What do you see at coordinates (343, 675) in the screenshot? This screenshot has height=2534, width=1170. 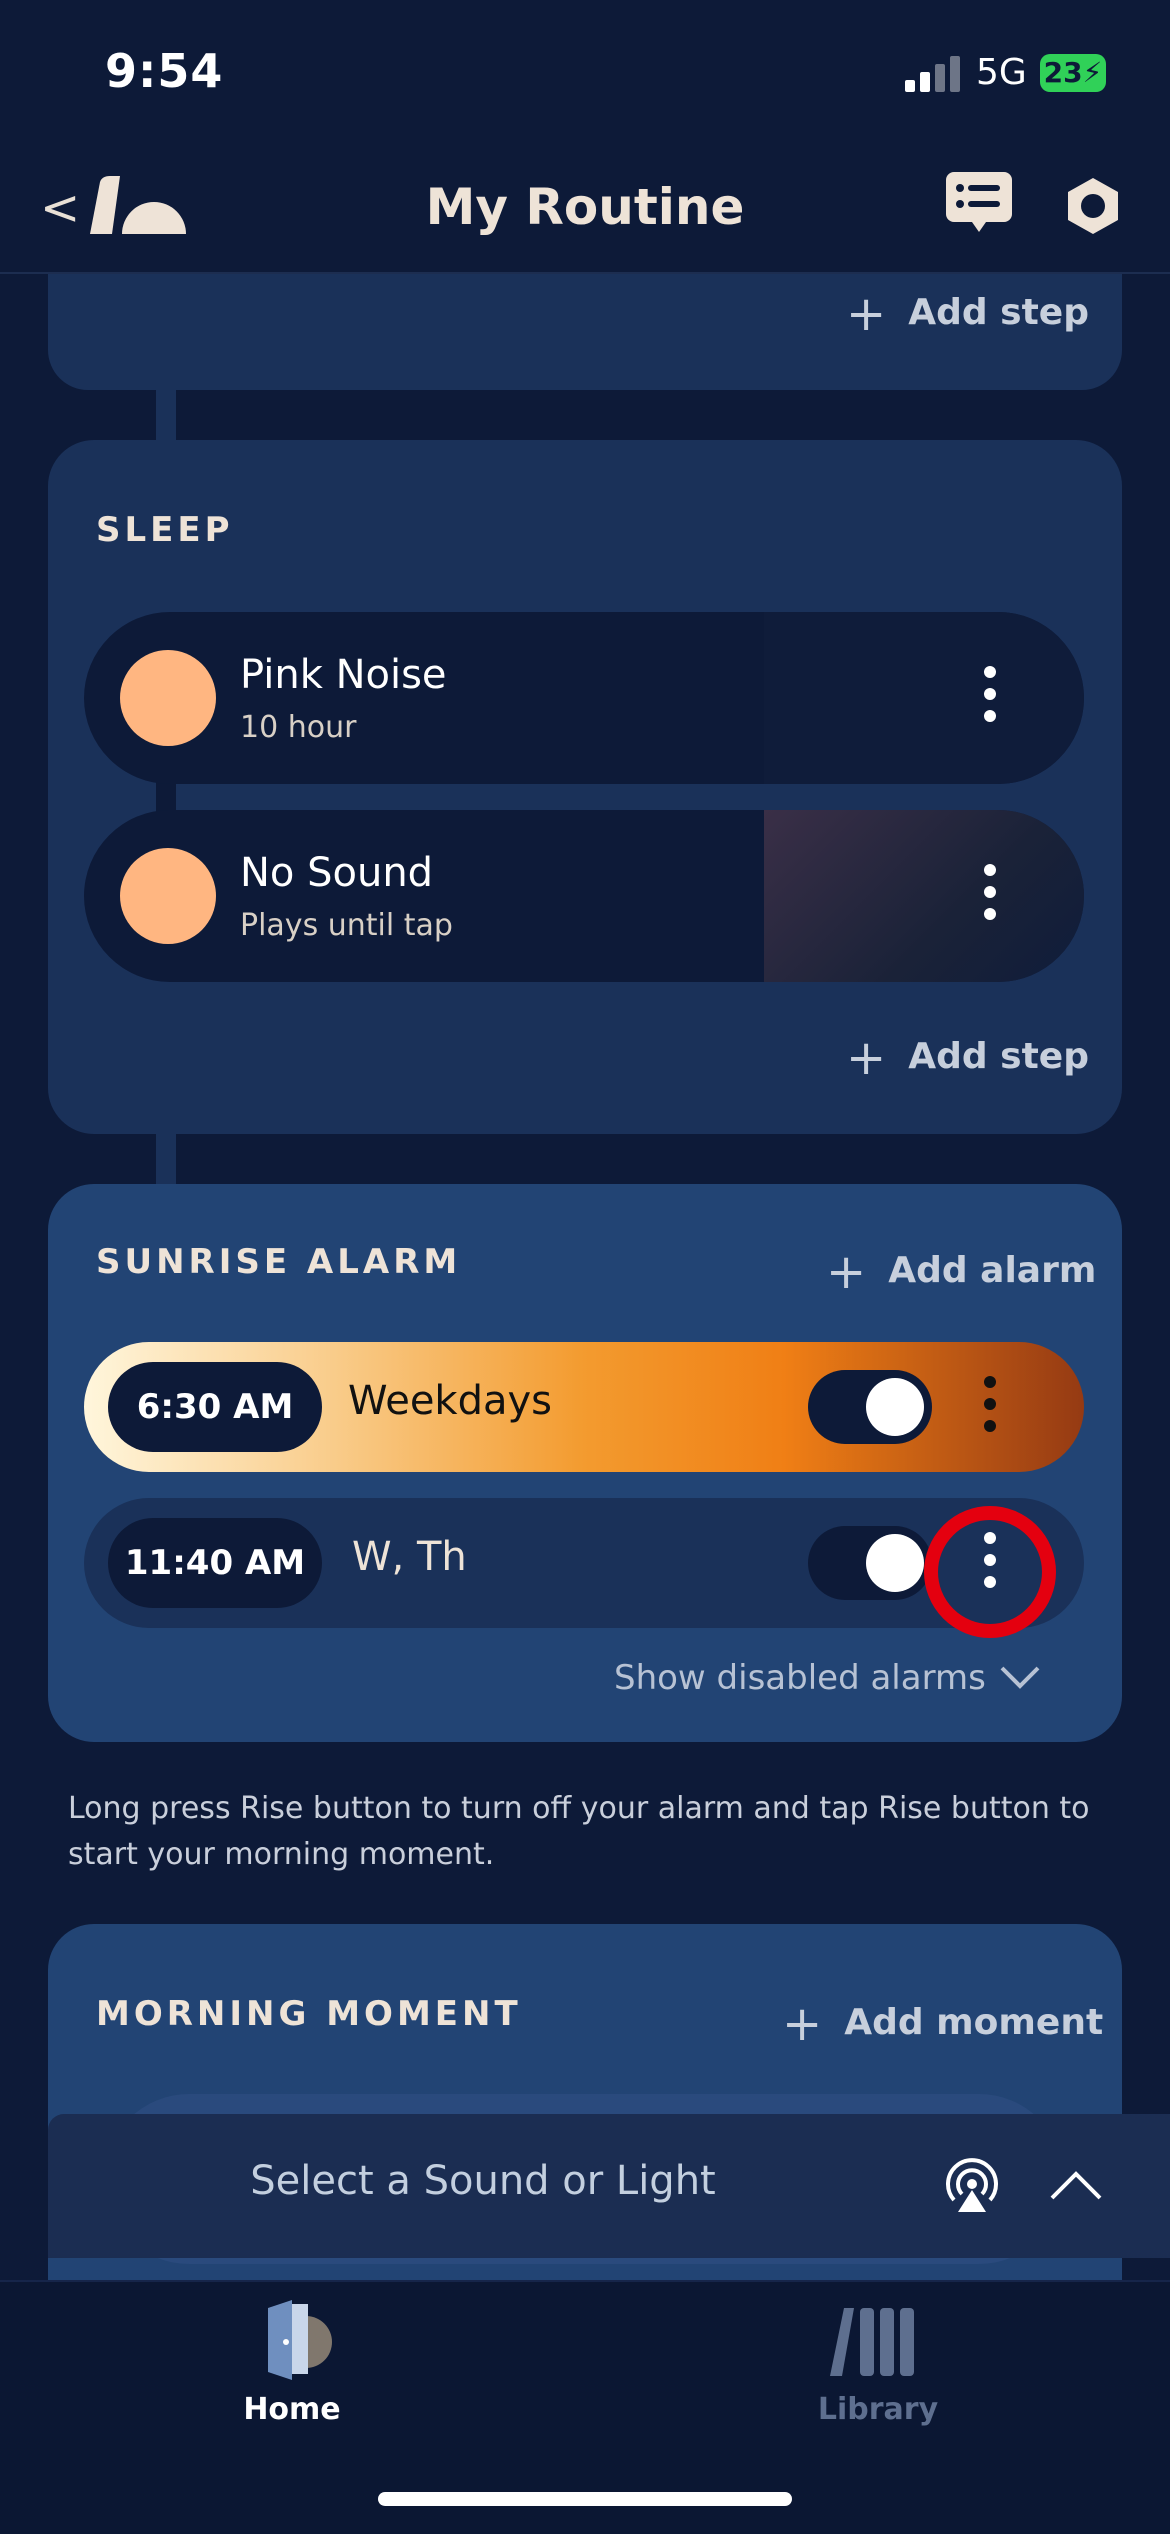 I see `step-name: Pink Noise` at bounding box center [343, 675].